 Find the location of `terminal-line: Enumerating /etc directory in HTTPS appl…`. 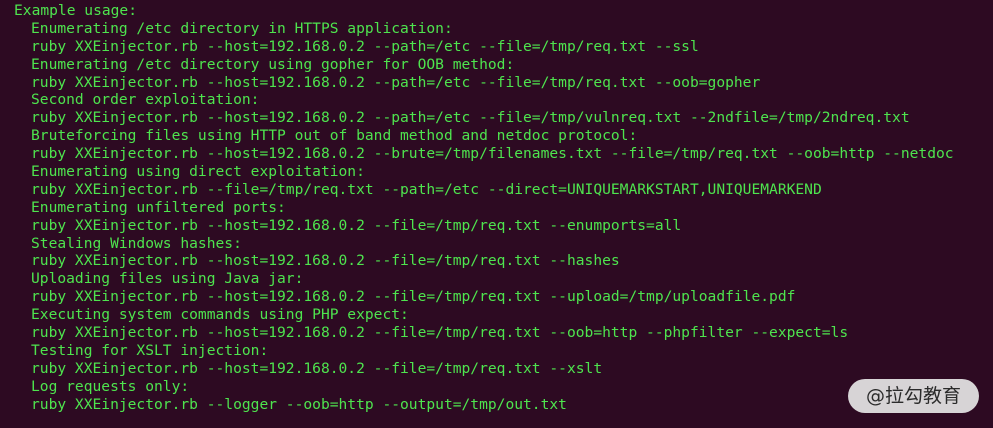

terminal-line: Enumerating /etc directory in HTTPS appl… is located at coordinates (242, 28).